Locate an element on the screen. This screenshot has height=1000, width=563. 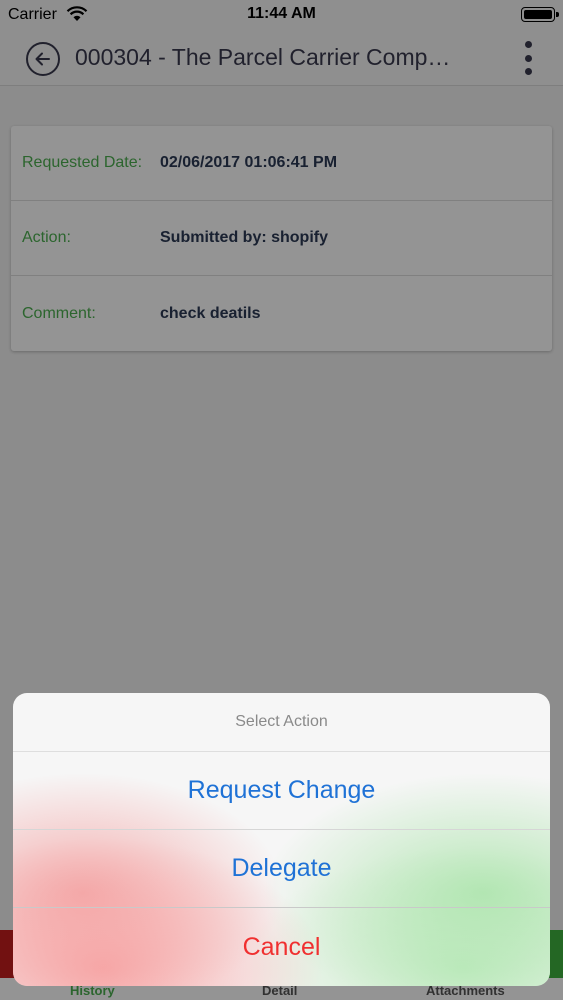
cancel-button: Cancel is located at coordinates (281, 947).